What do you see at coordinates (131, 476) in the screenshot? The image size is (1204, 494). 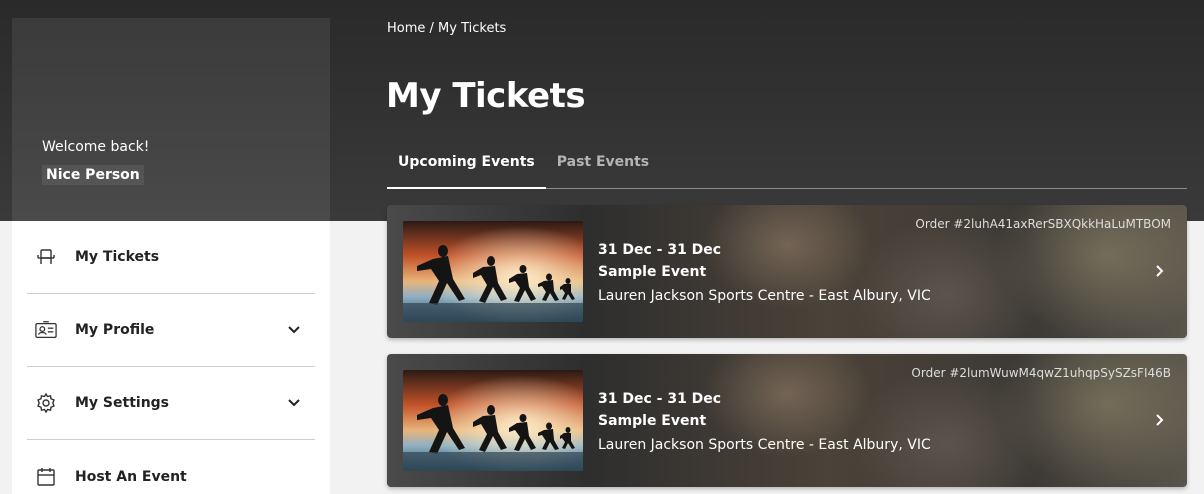 I see `sidebar-item-label: Host An Event` at bounding box center [131, 476].